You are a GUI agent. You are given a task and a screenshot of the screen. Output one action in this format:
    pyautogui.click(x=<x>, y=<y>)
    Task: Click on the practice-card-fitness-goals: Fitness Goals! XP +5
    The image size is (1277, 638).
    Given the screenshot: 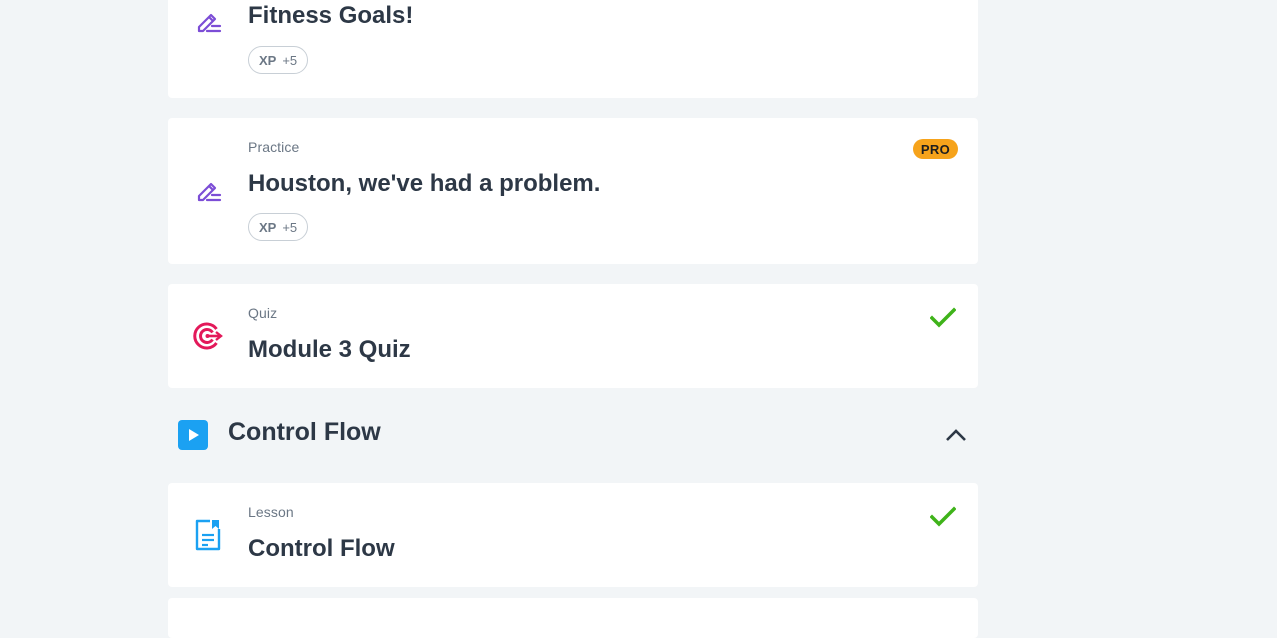 What is the action you would take?
    pyautogui.click(x=573, y=49)
    